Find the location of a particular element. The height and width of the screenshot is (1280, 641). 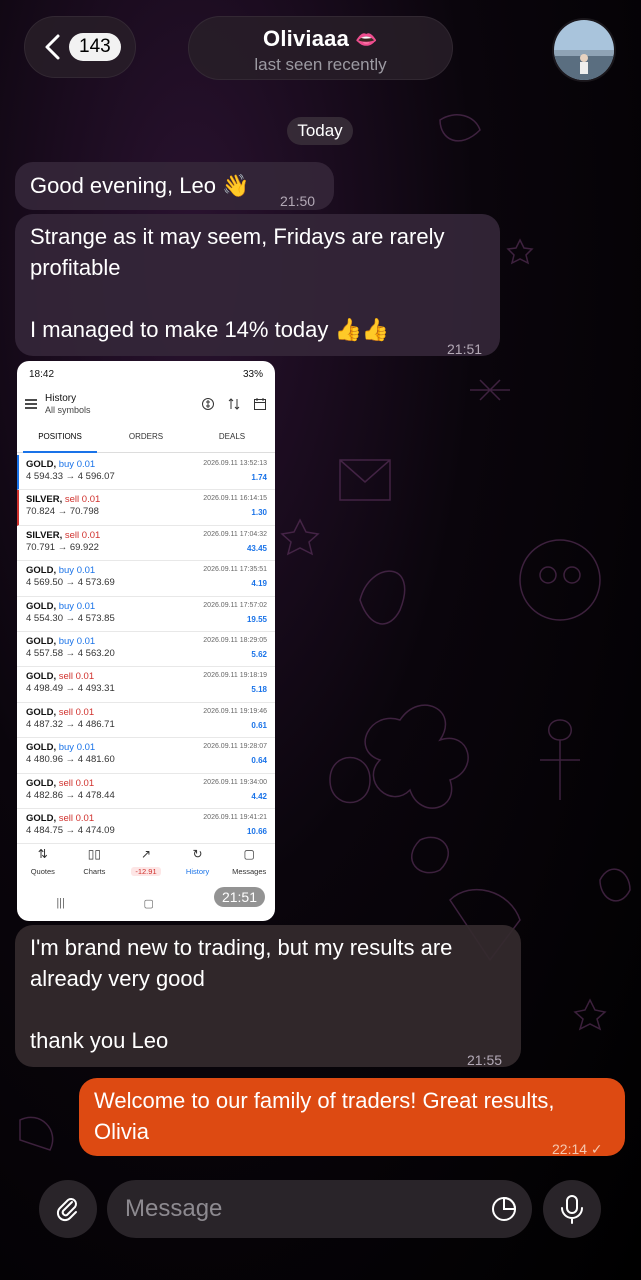

pnl-value: -12.91 is located at coordinates (146, 871).